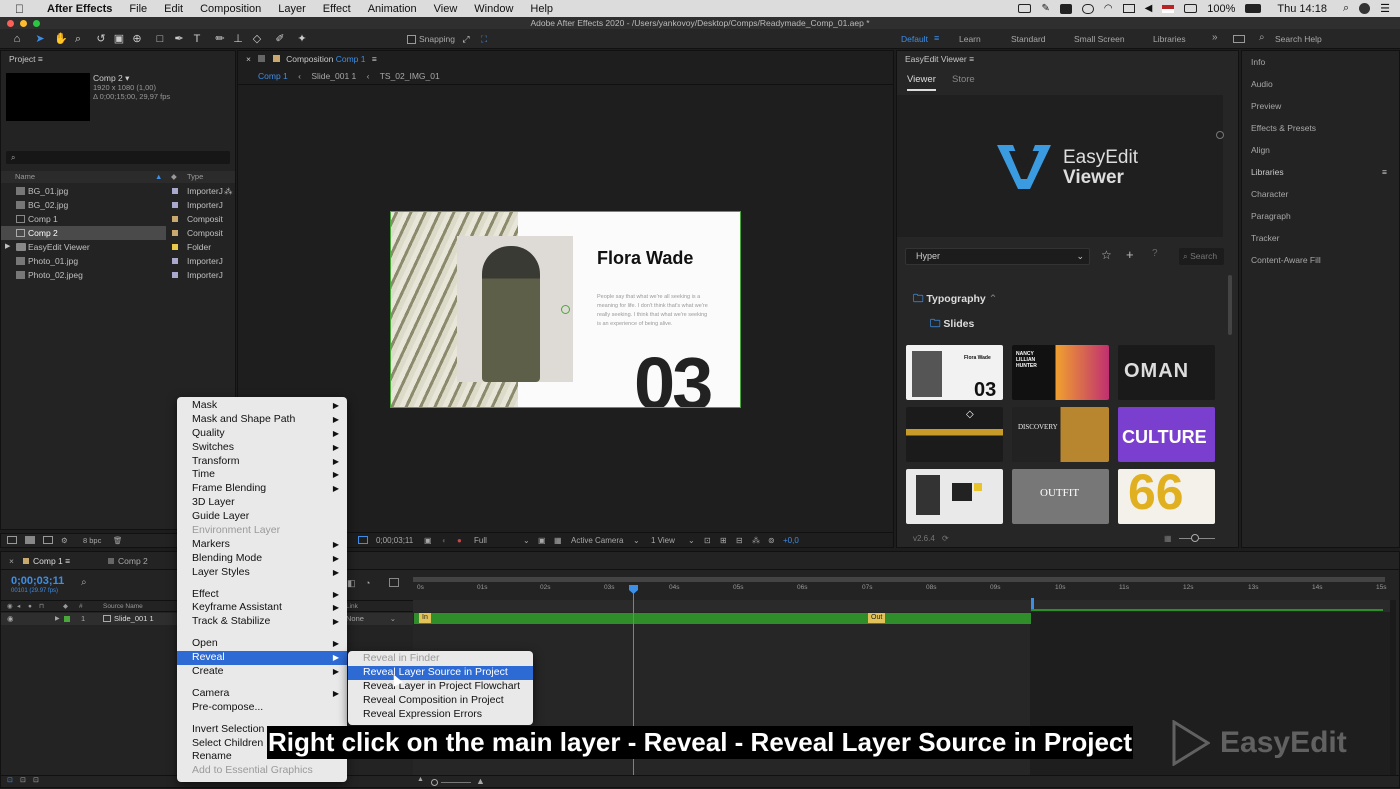 This screenshot has width=1400, height=789. Describe the element at coordinates (41, 606) in the screenshot. I see `lock-switch-icon: ⊓` at that location.